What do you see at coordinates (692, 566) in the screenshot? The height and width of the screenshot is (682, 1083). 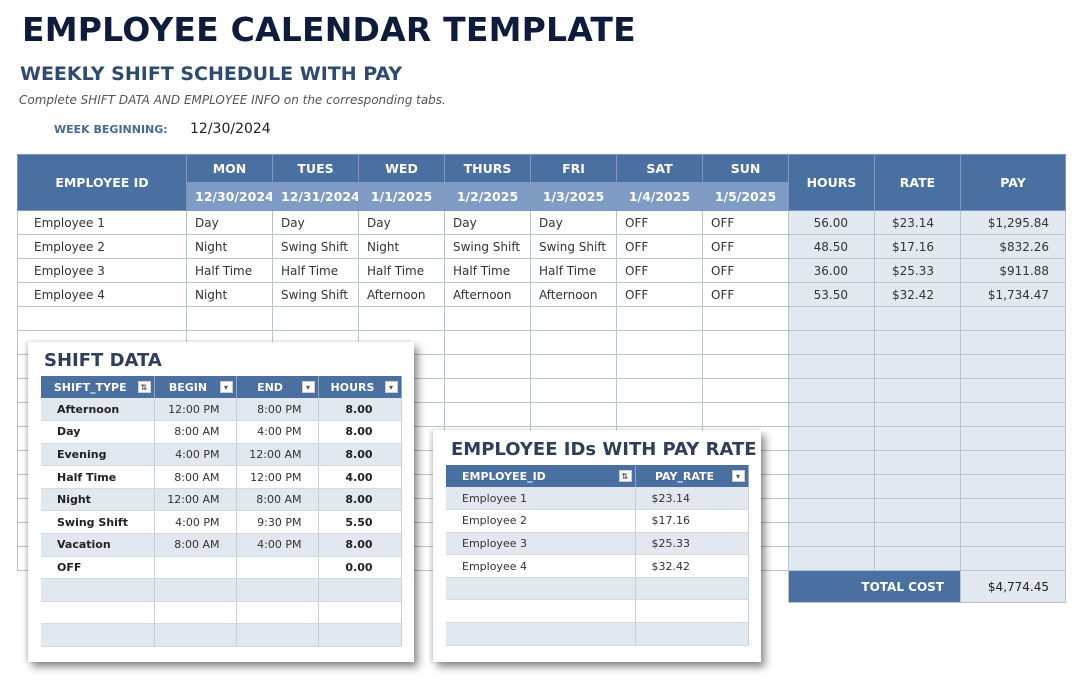 I see `pay-rate-cell: $32.42` at bounding box center [692, 566].